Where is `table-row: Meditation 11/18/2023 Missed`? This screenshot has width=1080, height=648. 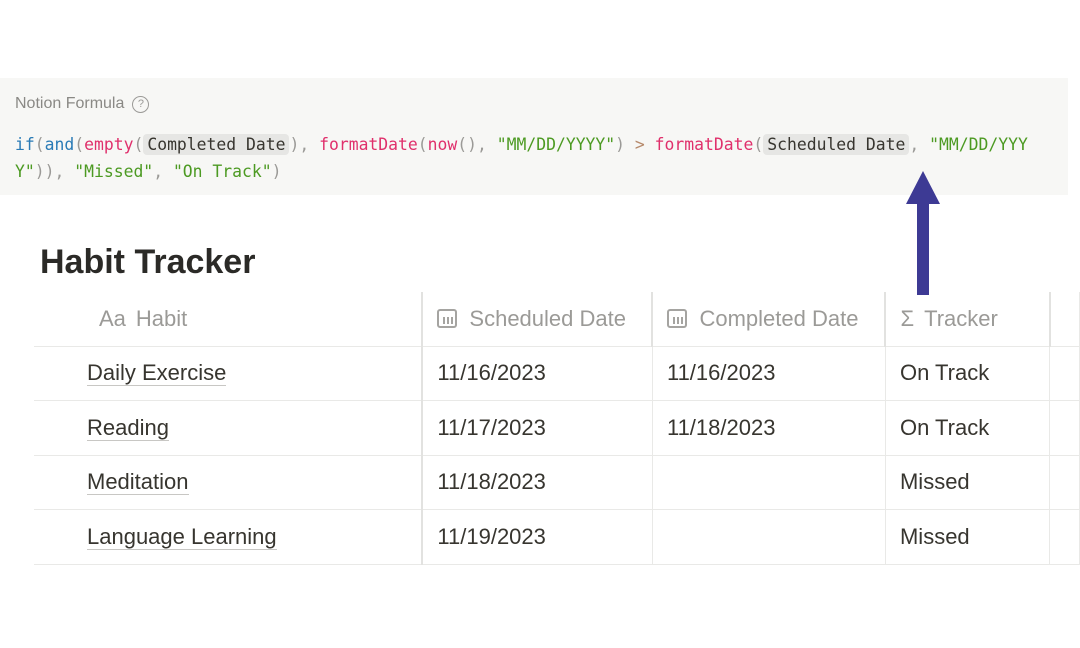
table-row: Meditation 11/18/2023 Missed is located at coordinates (557, 482).